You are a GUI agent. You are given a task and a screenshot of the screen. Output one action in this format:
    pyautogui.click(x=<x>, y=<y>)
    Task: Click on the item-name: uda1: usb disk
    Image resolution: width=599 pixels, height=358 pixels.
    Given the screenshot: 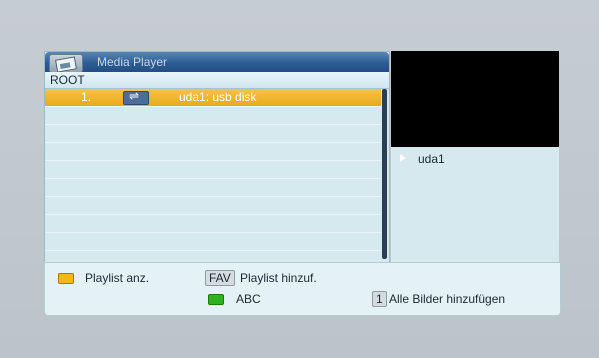 What is the action you would take?
    pyautogui.click(x=218, y=97)
    